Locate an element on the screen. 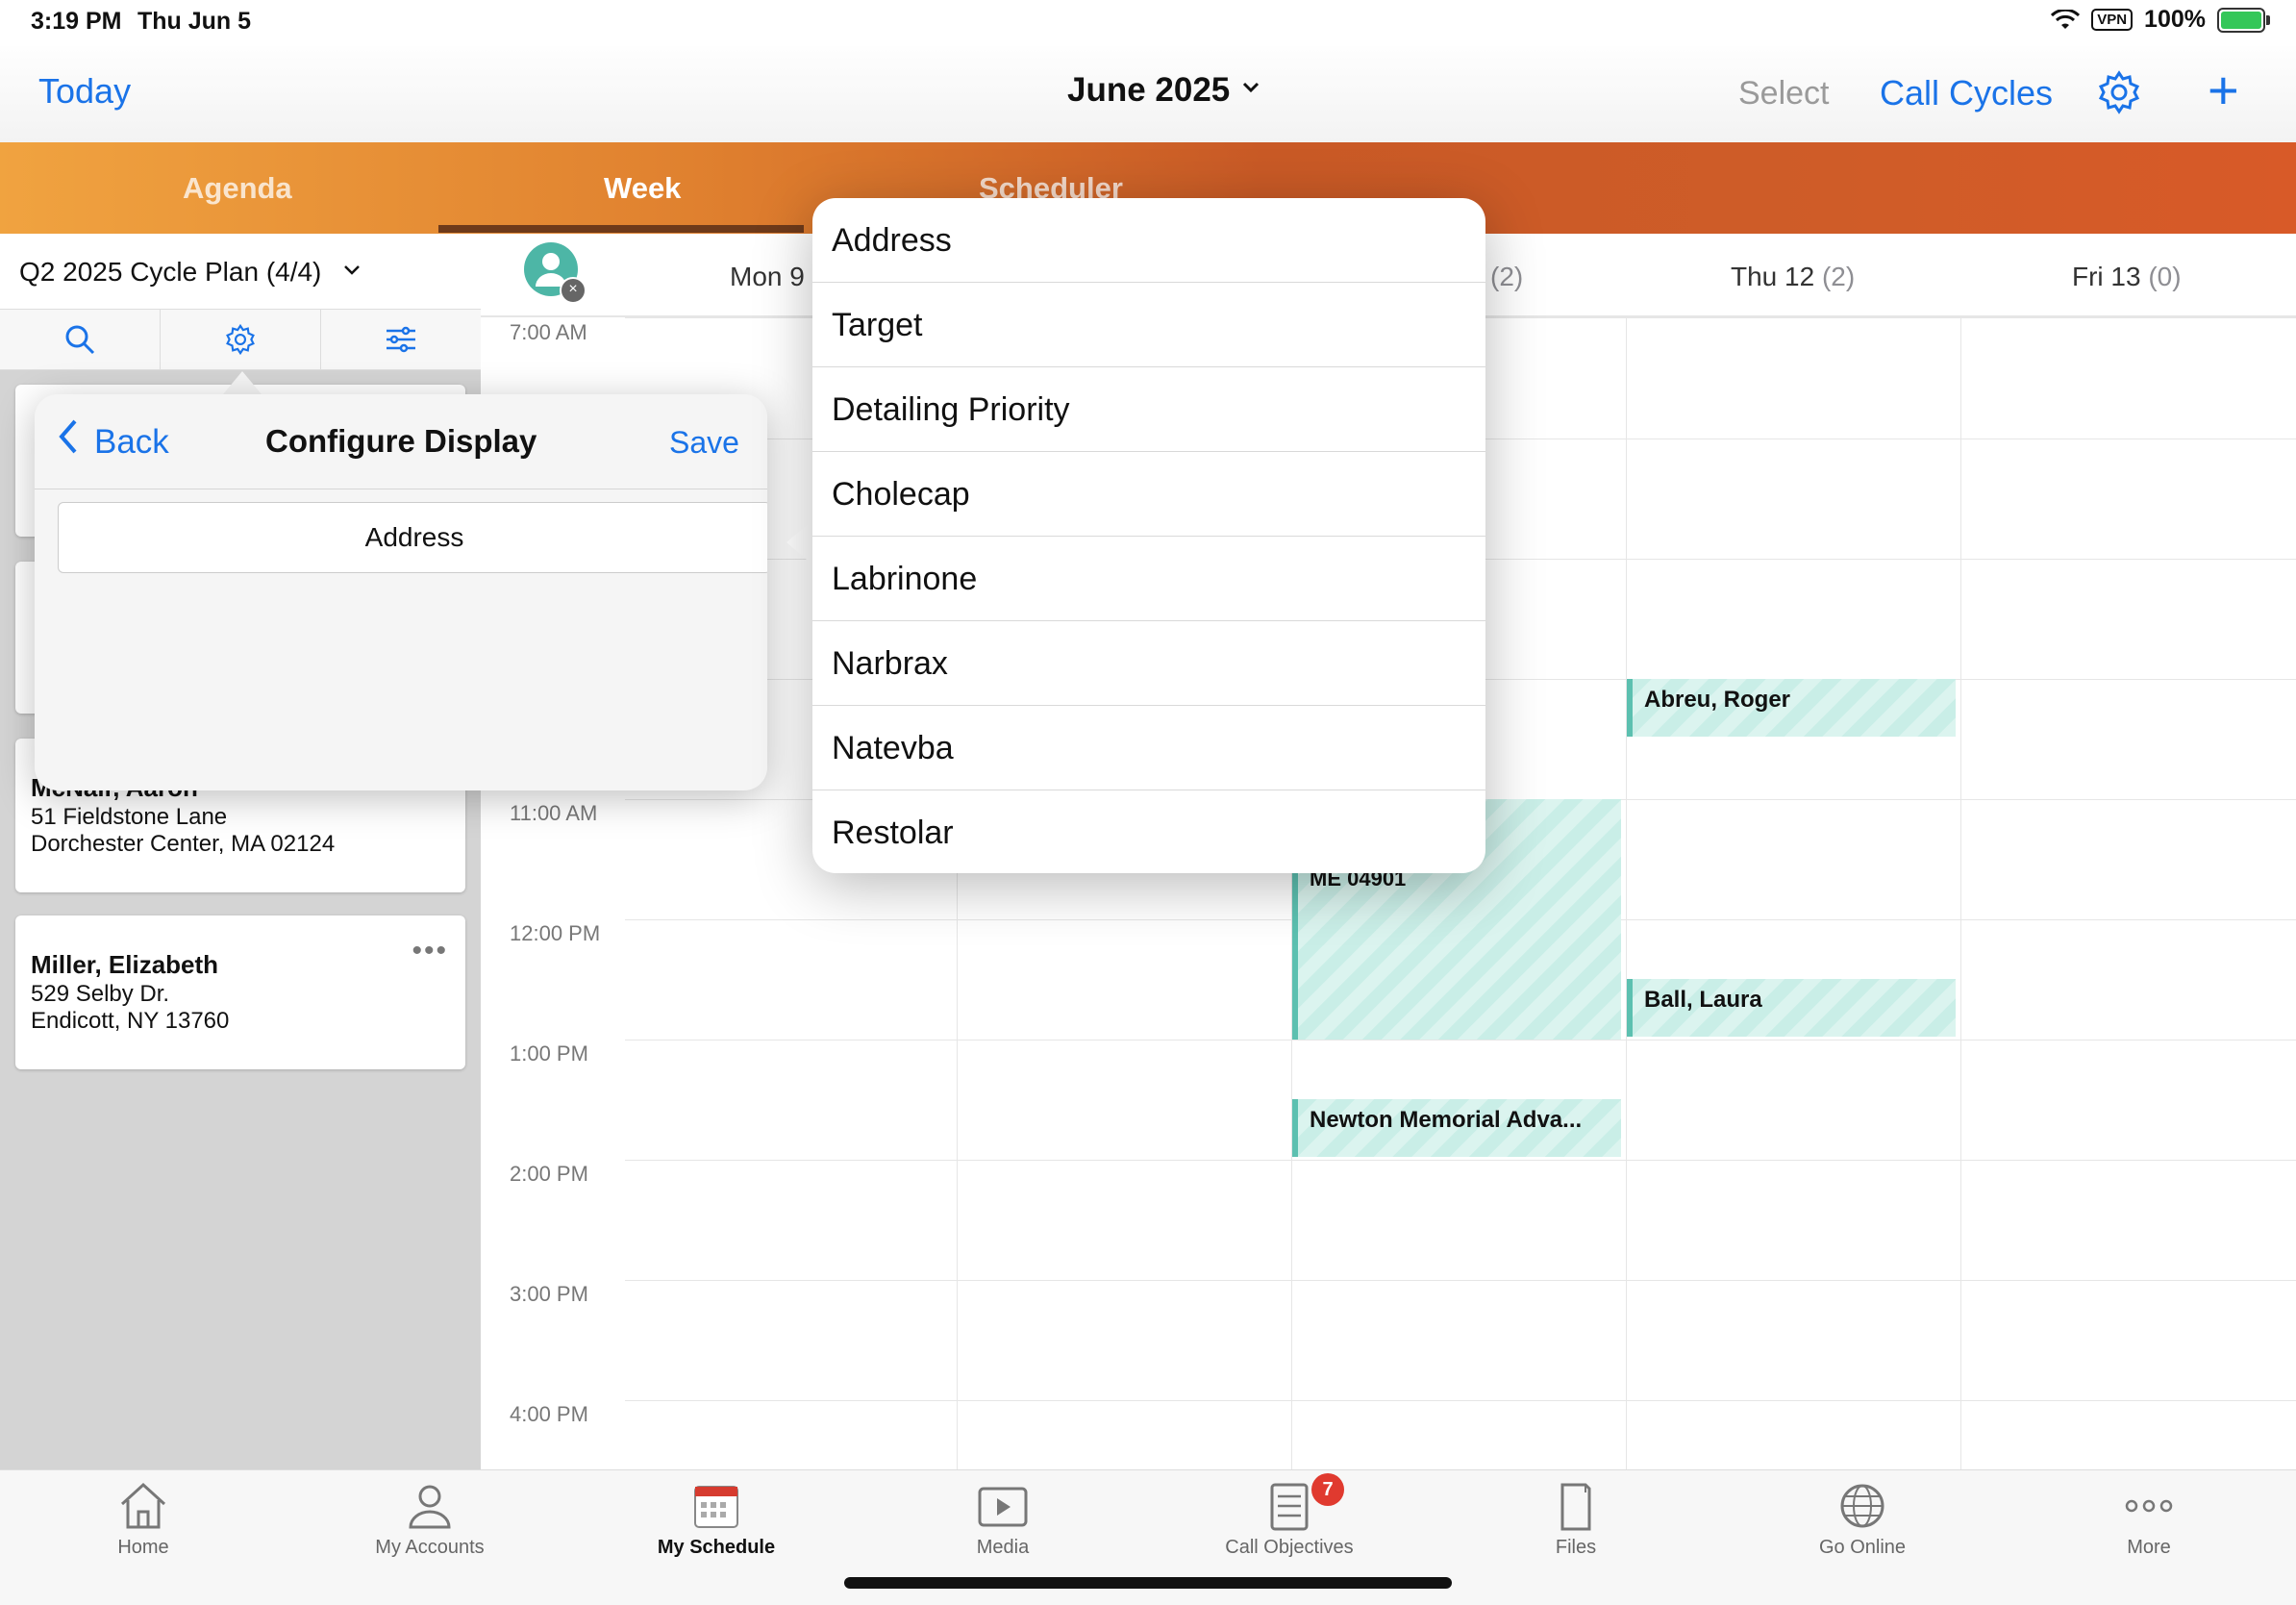  calendar-icon is located at coordinates (716, 1507).